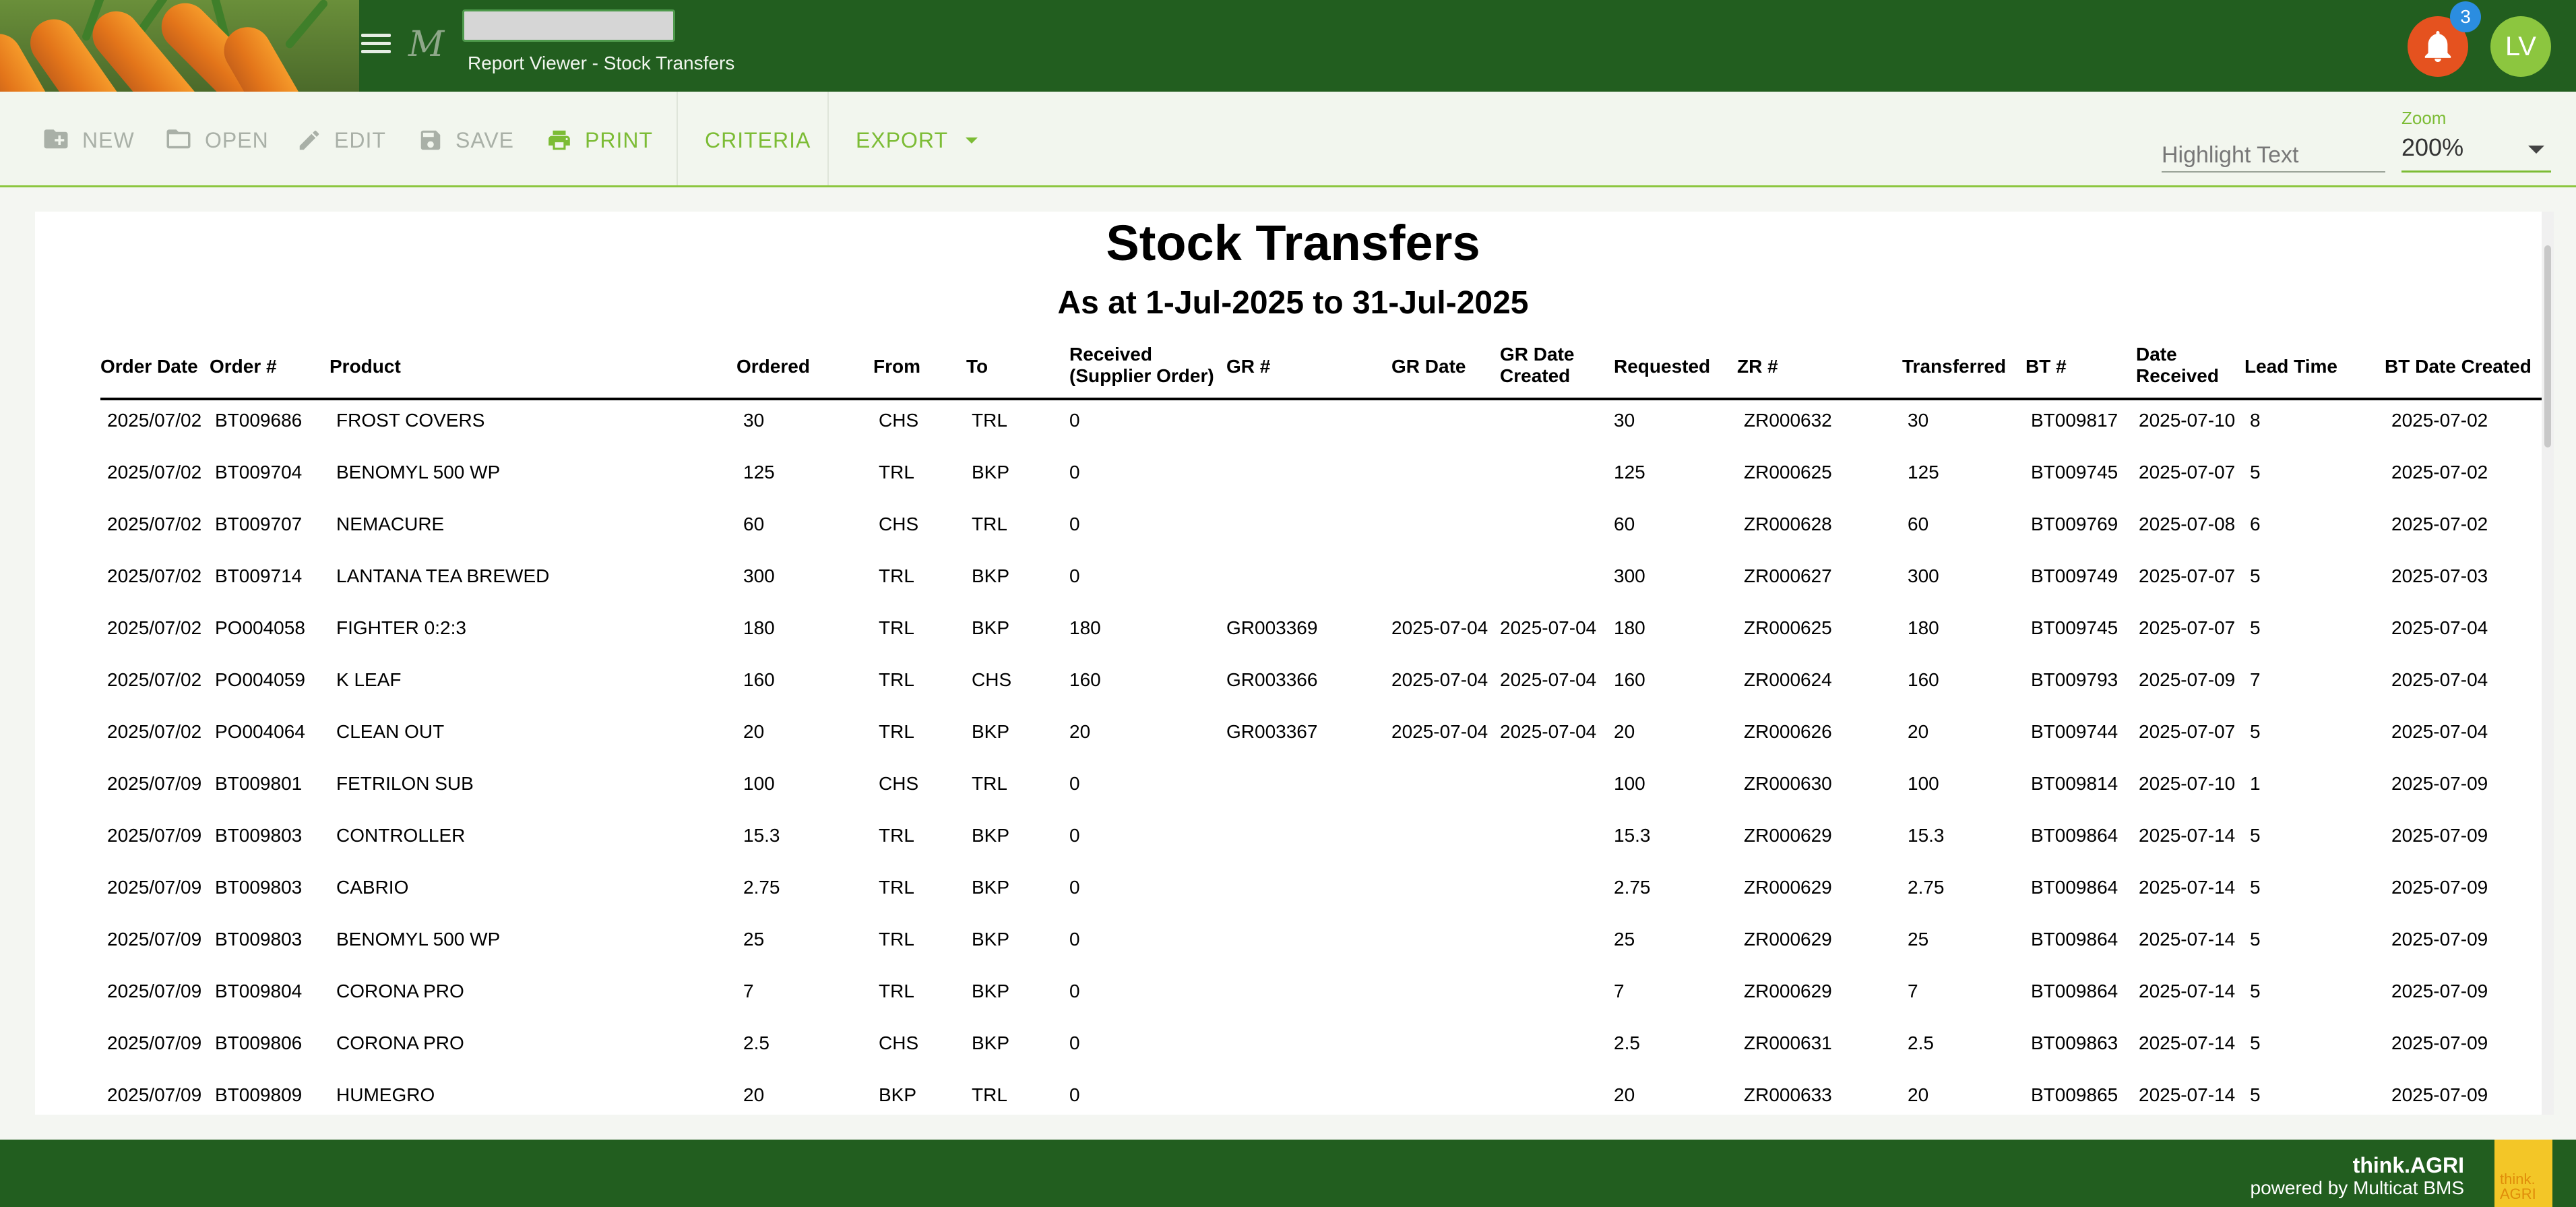 The height and width of the screenshot is (1207, 2576). I want to click on table-cell: 25, so click(1918, 939).